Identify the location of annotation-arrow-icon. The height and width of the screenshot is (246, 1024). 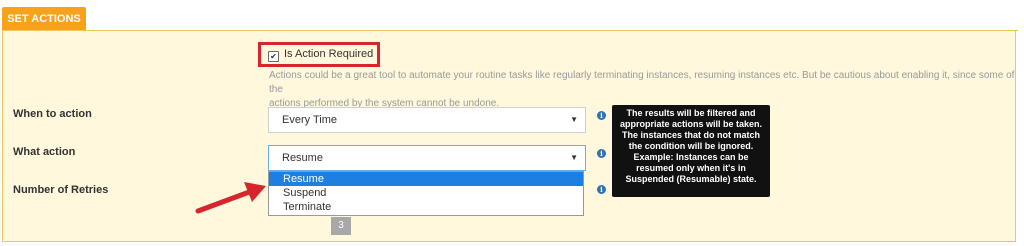
(230, 198).